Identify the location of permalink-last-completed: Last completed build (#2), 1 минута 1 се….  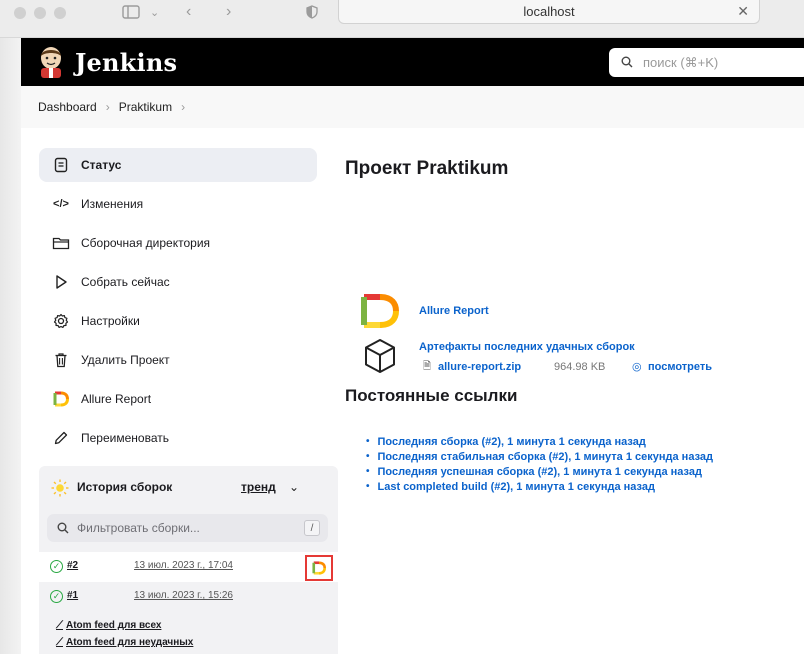
(539, 486).